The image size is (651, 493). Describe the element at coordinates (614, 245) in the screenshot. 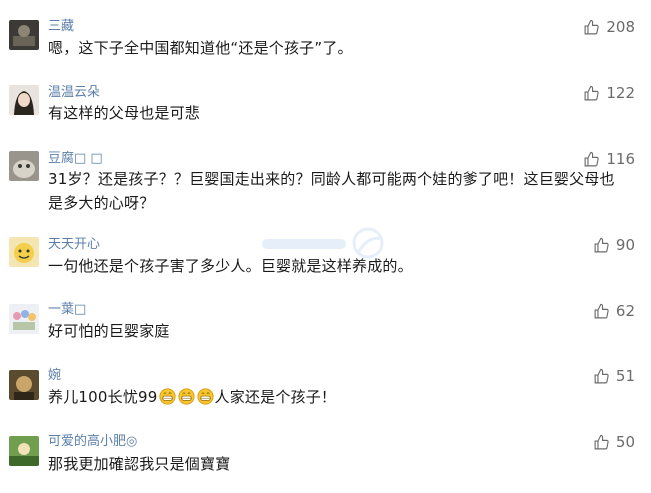

I see `like-button: 90` at that location.